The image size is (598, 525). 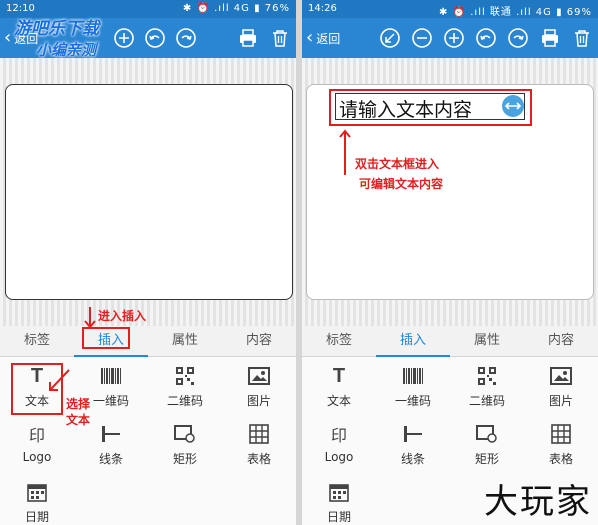 I want to click on rotate-icon, so click(x=390, y=38).